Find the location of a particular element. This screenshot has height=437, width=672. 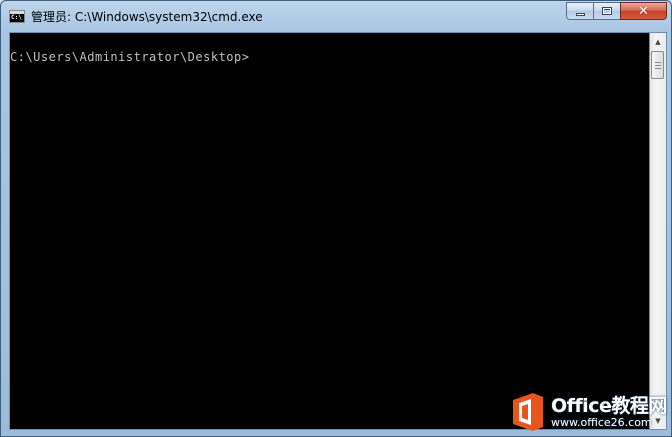

watermark-title: Office教程网 is located at coordinates (609, 406).